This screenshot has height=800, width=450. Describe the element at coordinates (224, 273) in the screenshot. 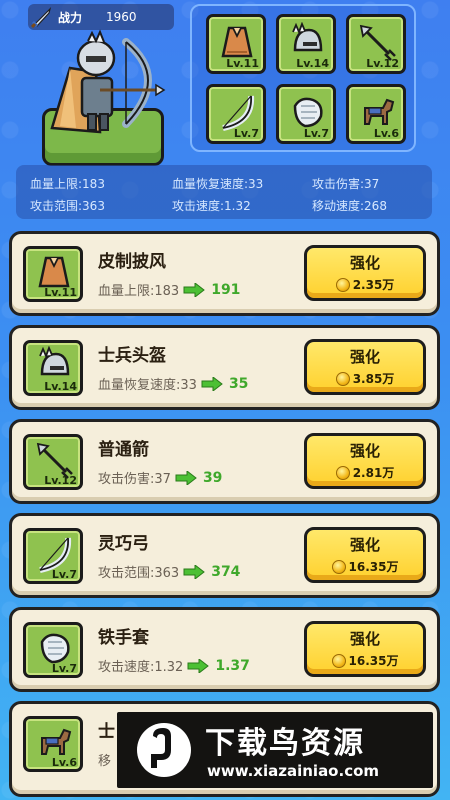

I see `item-card-cape: Lv.11 皮制披风 血量上限:183 191 强化 2.35万` at that location.